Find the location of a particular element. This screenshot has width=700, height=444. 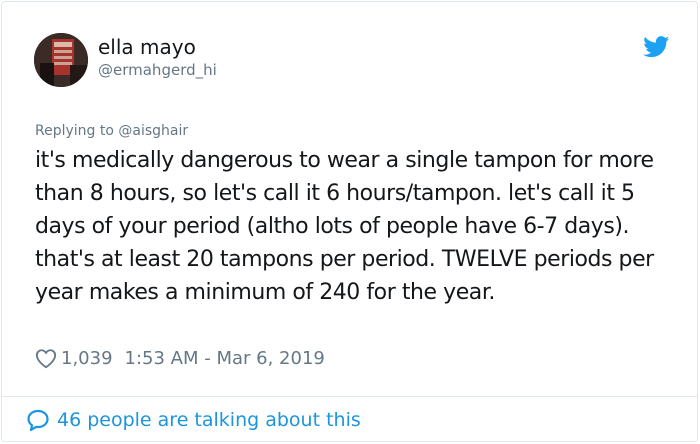

tweet-meta: 1,039 1:53 AM - Mar 6, 2019 is located at coordinates (180, 358).